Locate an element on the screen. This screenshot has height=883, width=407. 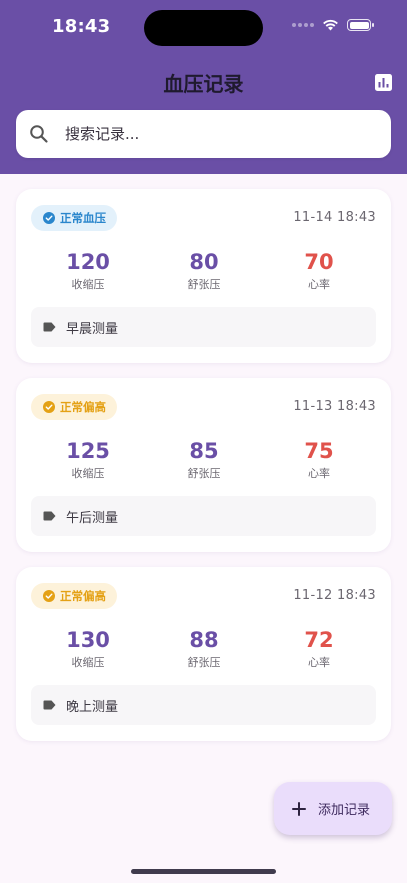
systolic-value: 130 is located at coordinates (88, 640).